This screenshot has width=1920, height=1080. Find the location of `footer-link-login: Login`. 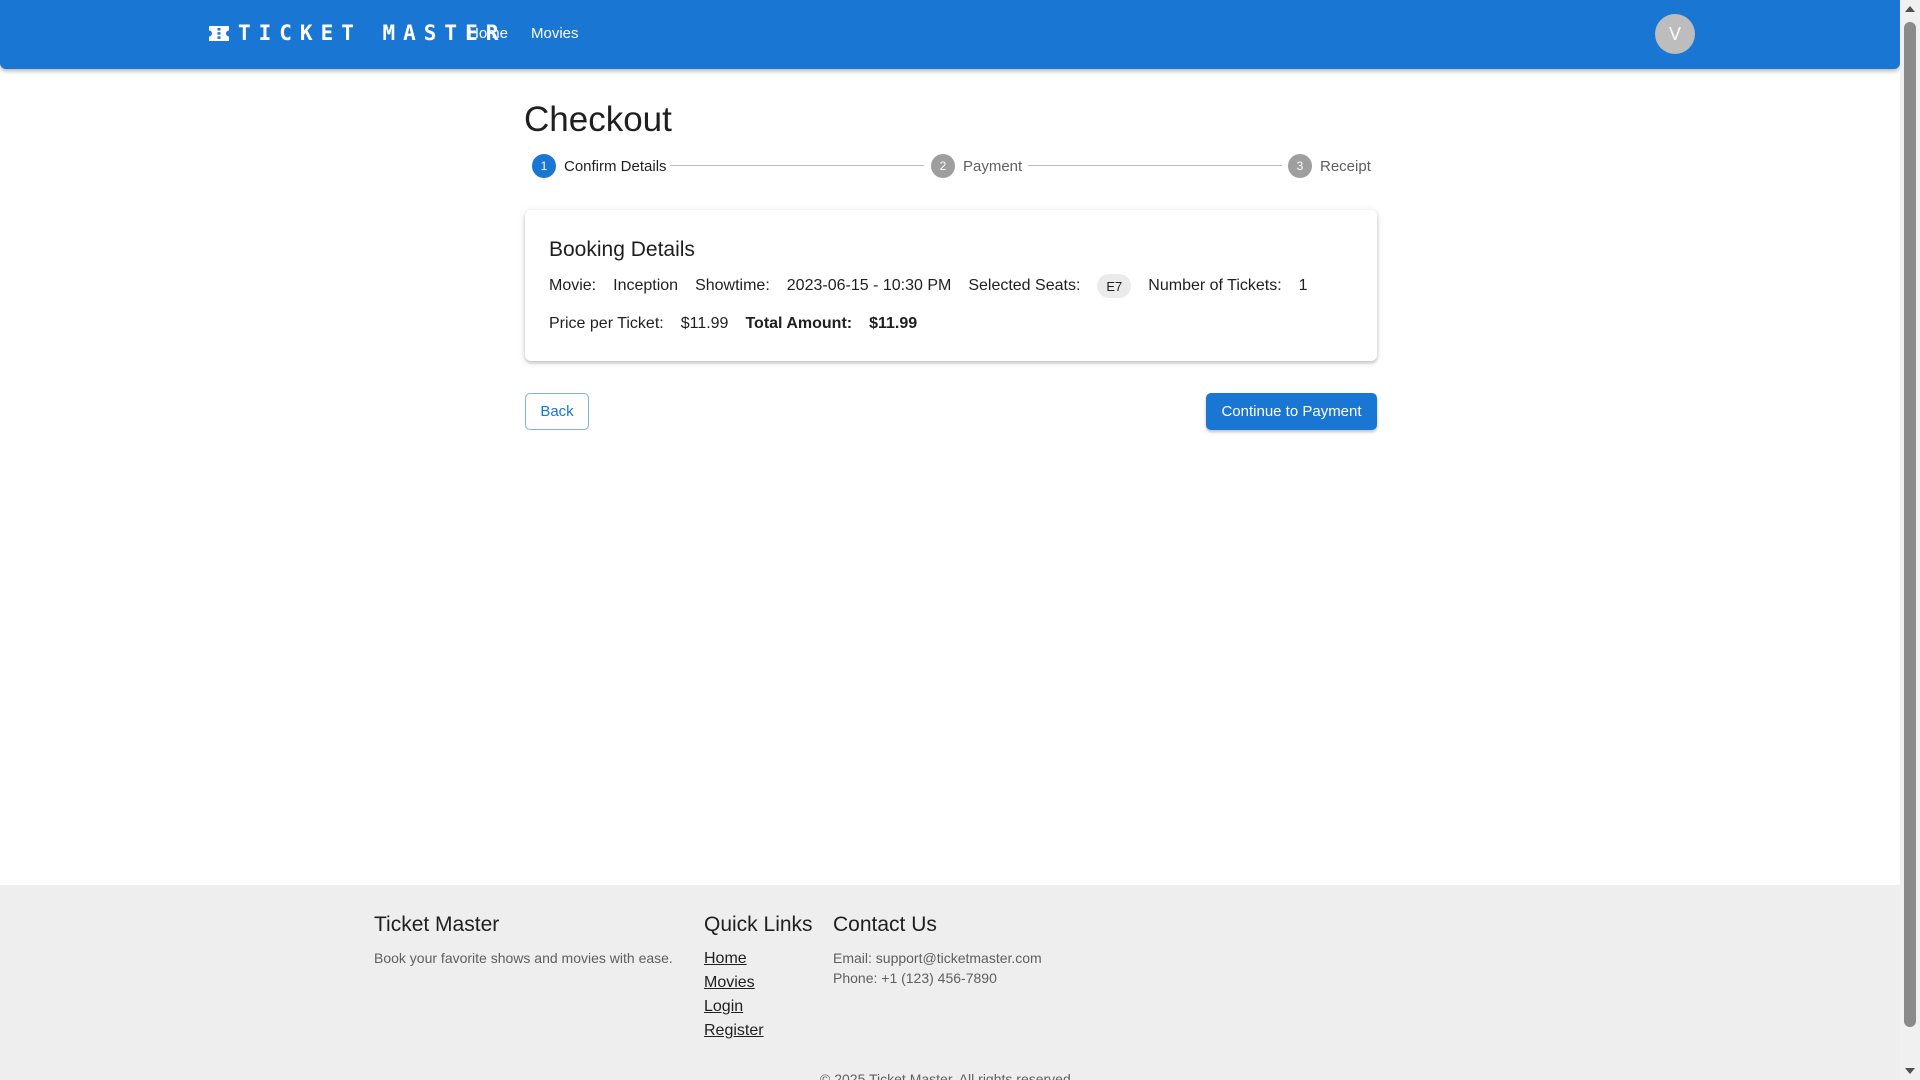

footer-link-login: Login is located at coordinates (723, 1007).